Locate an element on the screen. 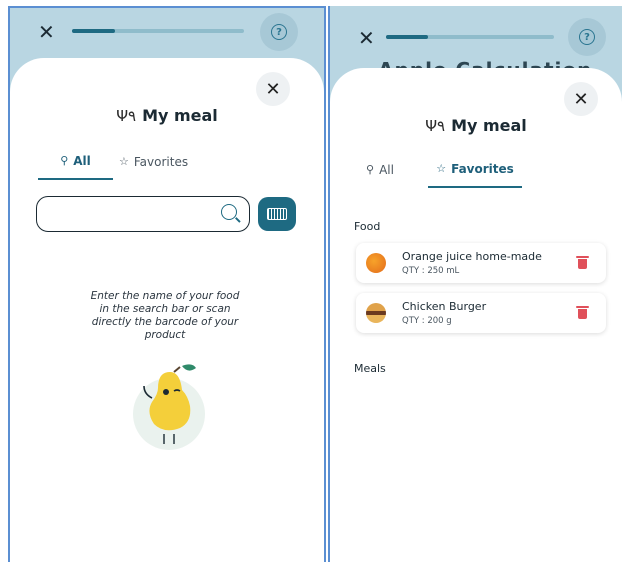 The width and height of the screenshot is (622, 562). food-item-quantity: QTY : 250 mL is located at coordinates (431, 271).